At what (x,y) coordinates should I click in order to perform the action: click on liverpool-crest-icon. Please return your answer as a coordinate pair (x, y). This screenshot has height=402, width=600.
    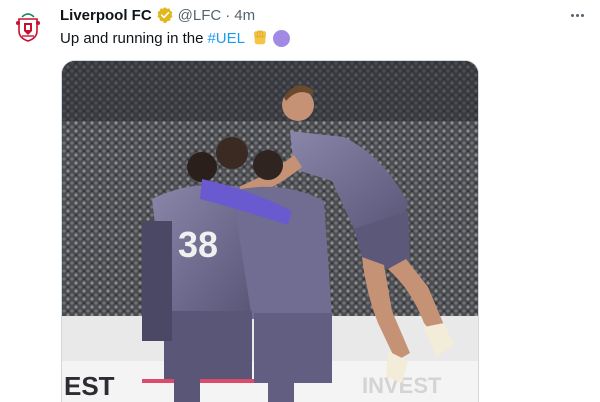
    Looking at the image, I should click on (28, 27).